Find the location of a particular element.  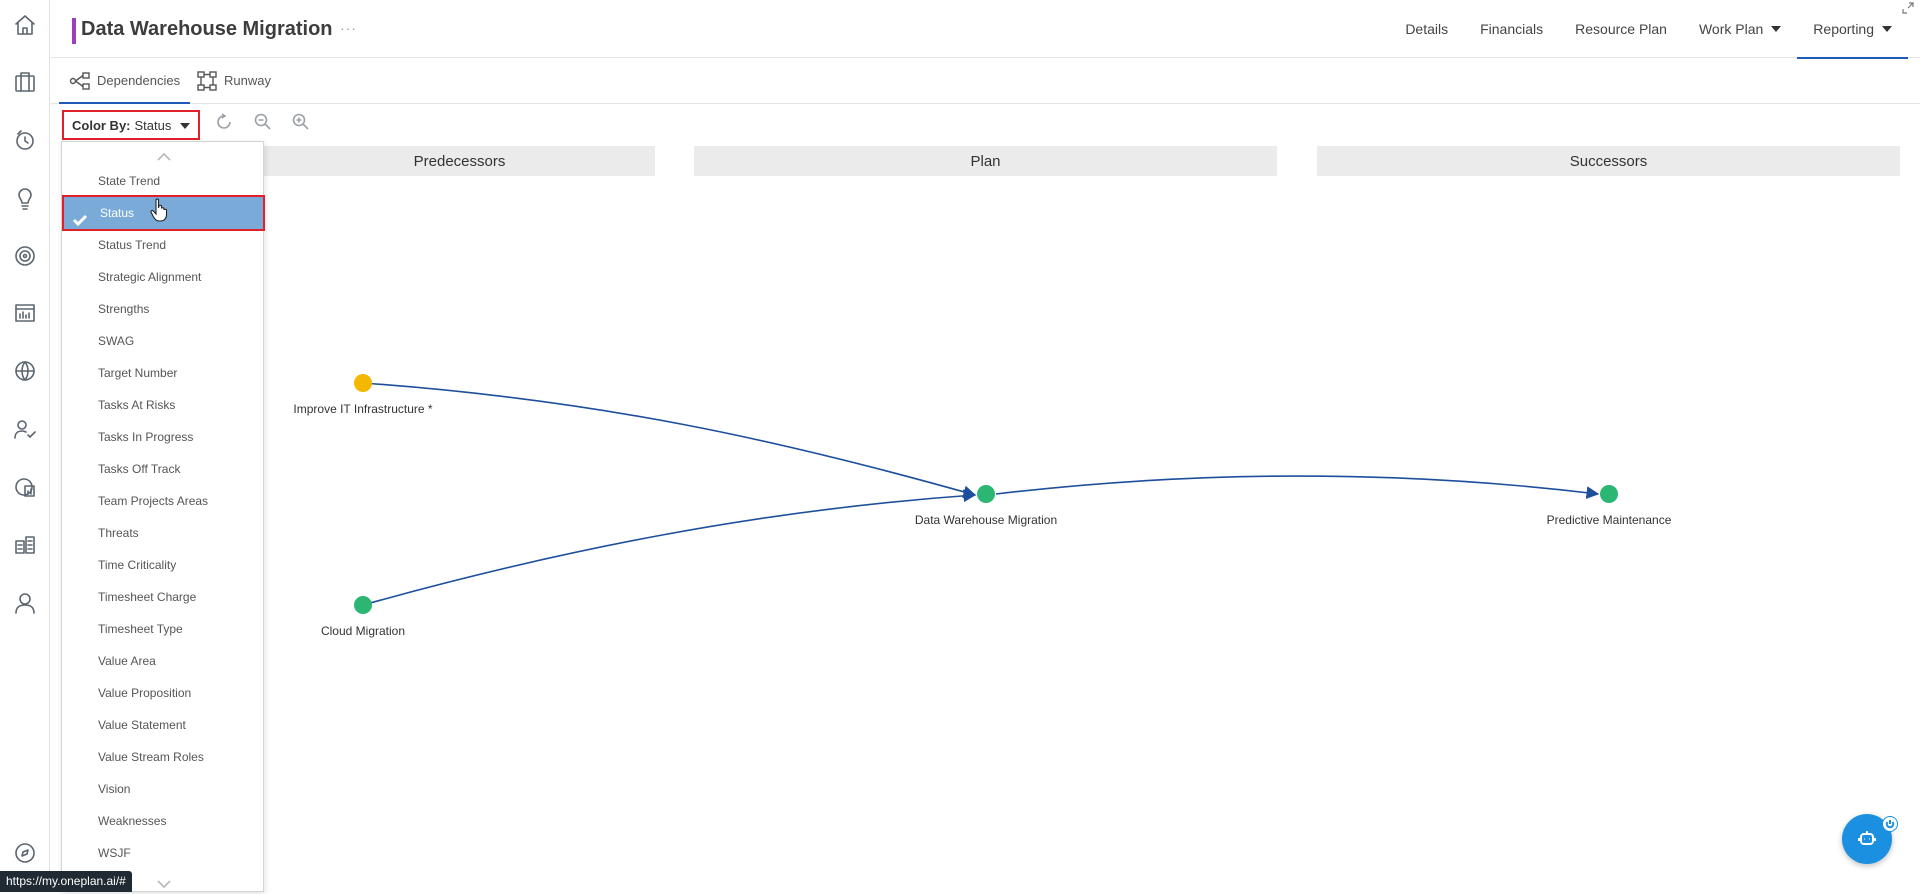

menu-item-value-statement: Value Statement is located at coordinates (162, 725).